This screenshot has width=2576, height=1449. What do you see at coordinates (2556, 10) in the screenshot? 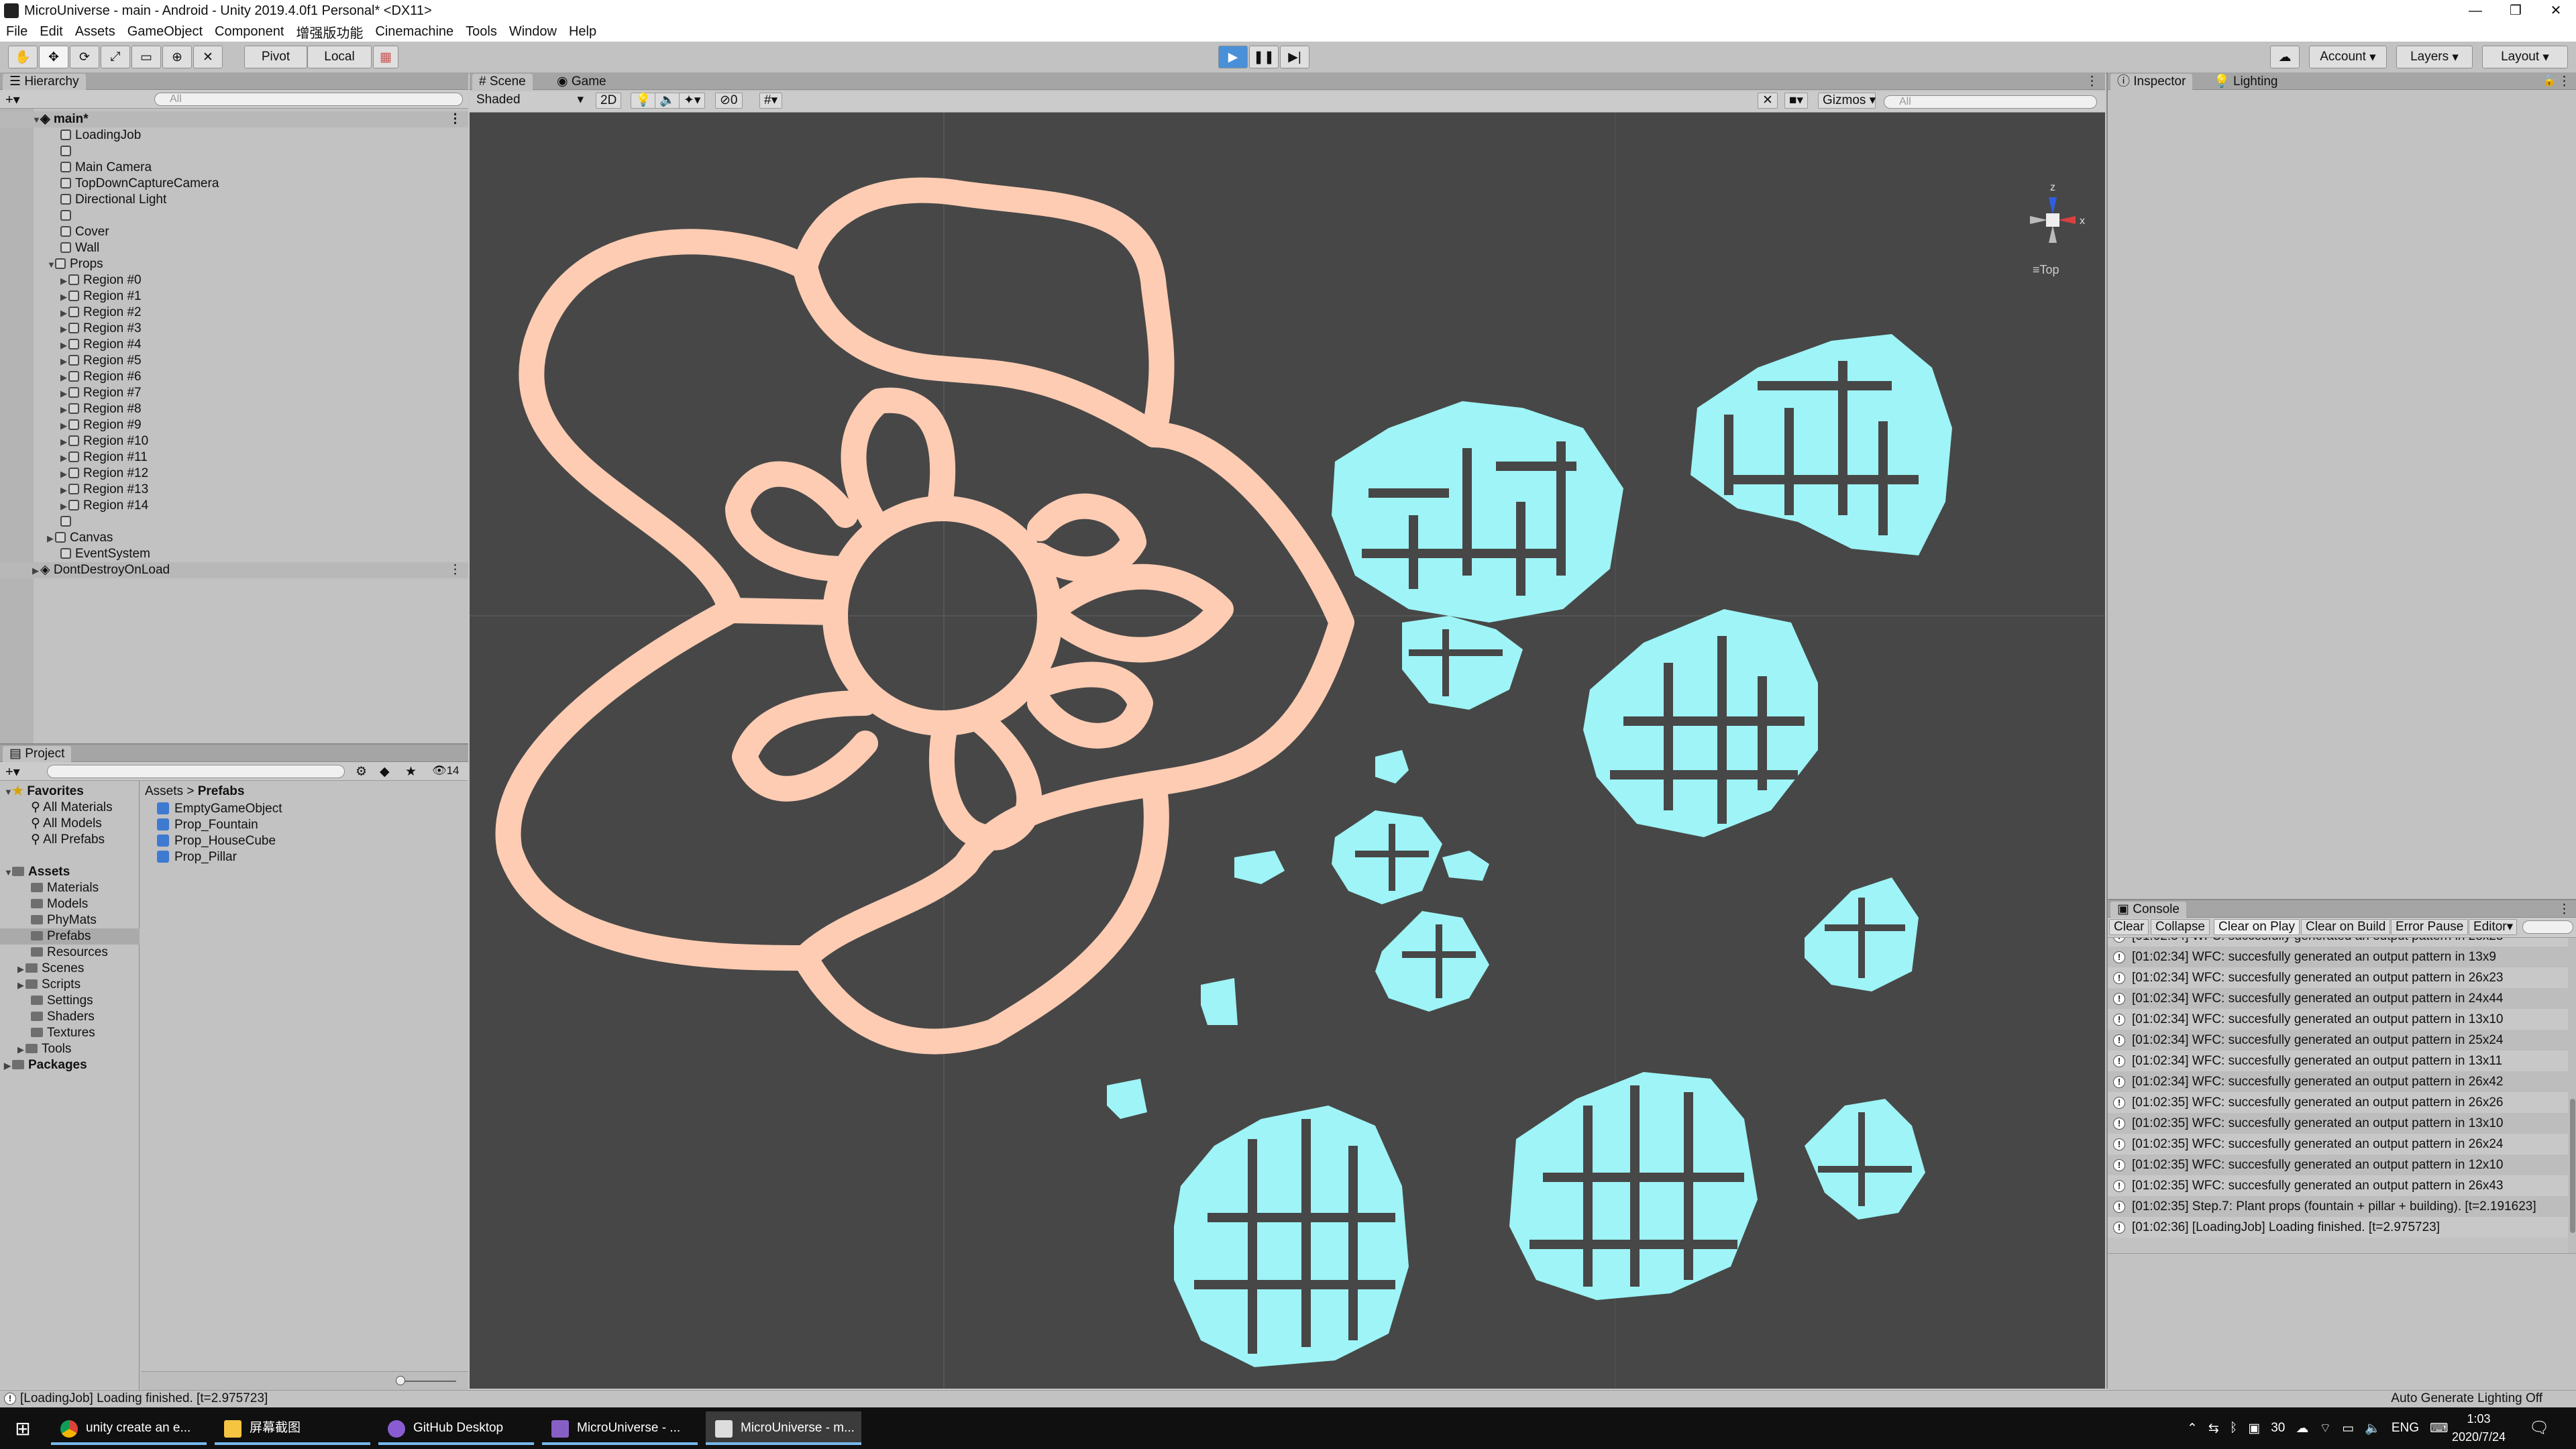
I see `close-button: ✕` at bounding box center [2556, 10].